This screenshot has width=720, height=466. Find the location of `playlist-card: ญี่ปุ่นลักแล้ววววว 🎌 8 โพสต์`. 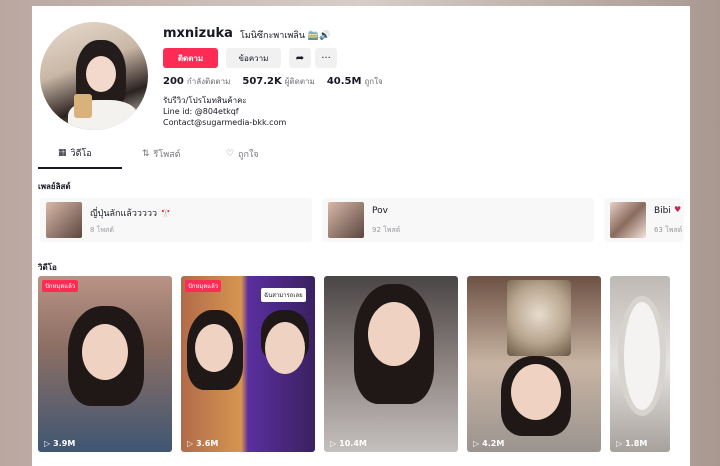

playlist-card: ญี่ปุ่นลักแล้ววววว 🎌 8 โพสต์ is located at coordinates (176, 220).